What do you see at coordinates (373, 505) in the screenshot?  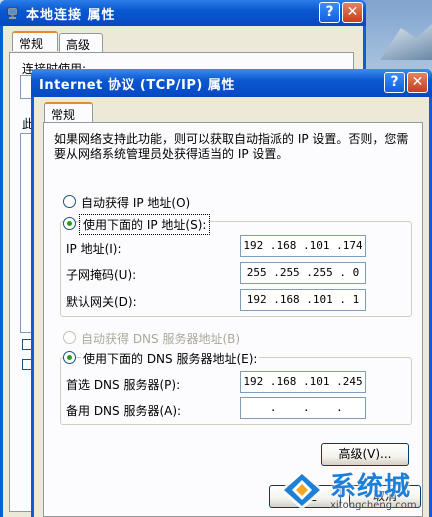 I see `watermark-url: xitongcheng.com` at bounding box center [373, 505].